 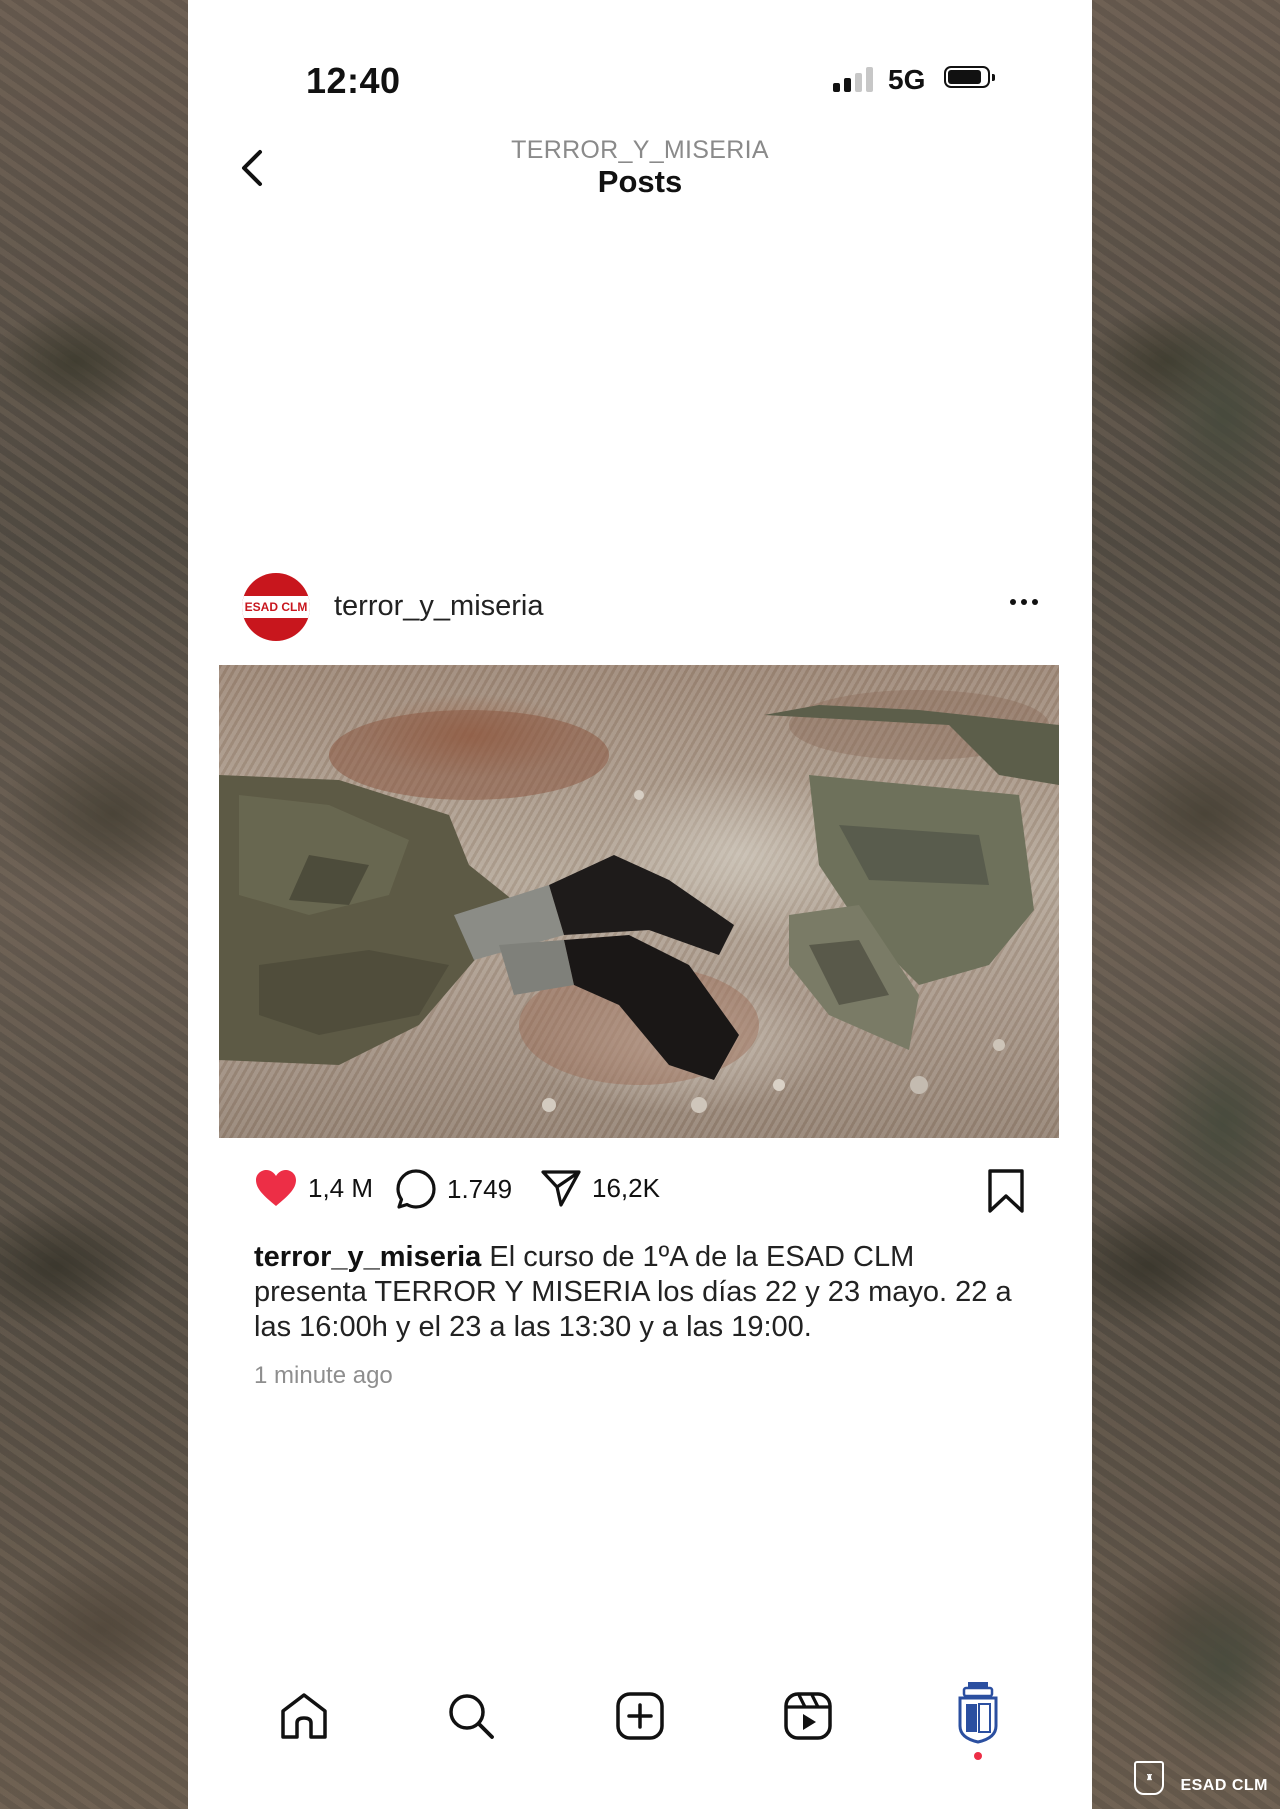 I want to click on watermark-logos: ♜ ESAD CLM, so click(x=1201, y=1778).